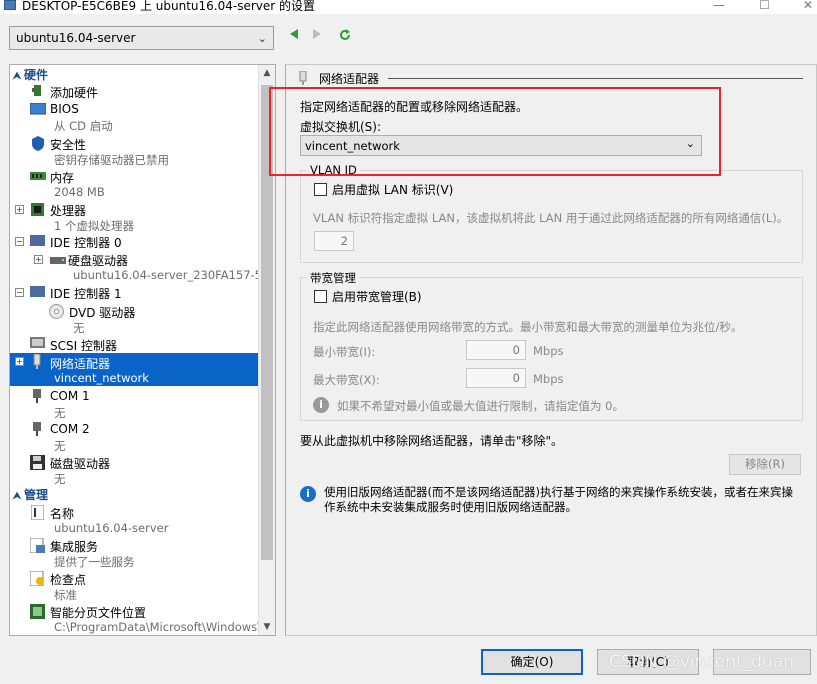 The height and width of the screenshot is (684, 817). What do you see at coordinates (98, 613) in the screenshot?
I see `sidebar-item-label: 智能分页文件位置` at bounding box center [98, 613].